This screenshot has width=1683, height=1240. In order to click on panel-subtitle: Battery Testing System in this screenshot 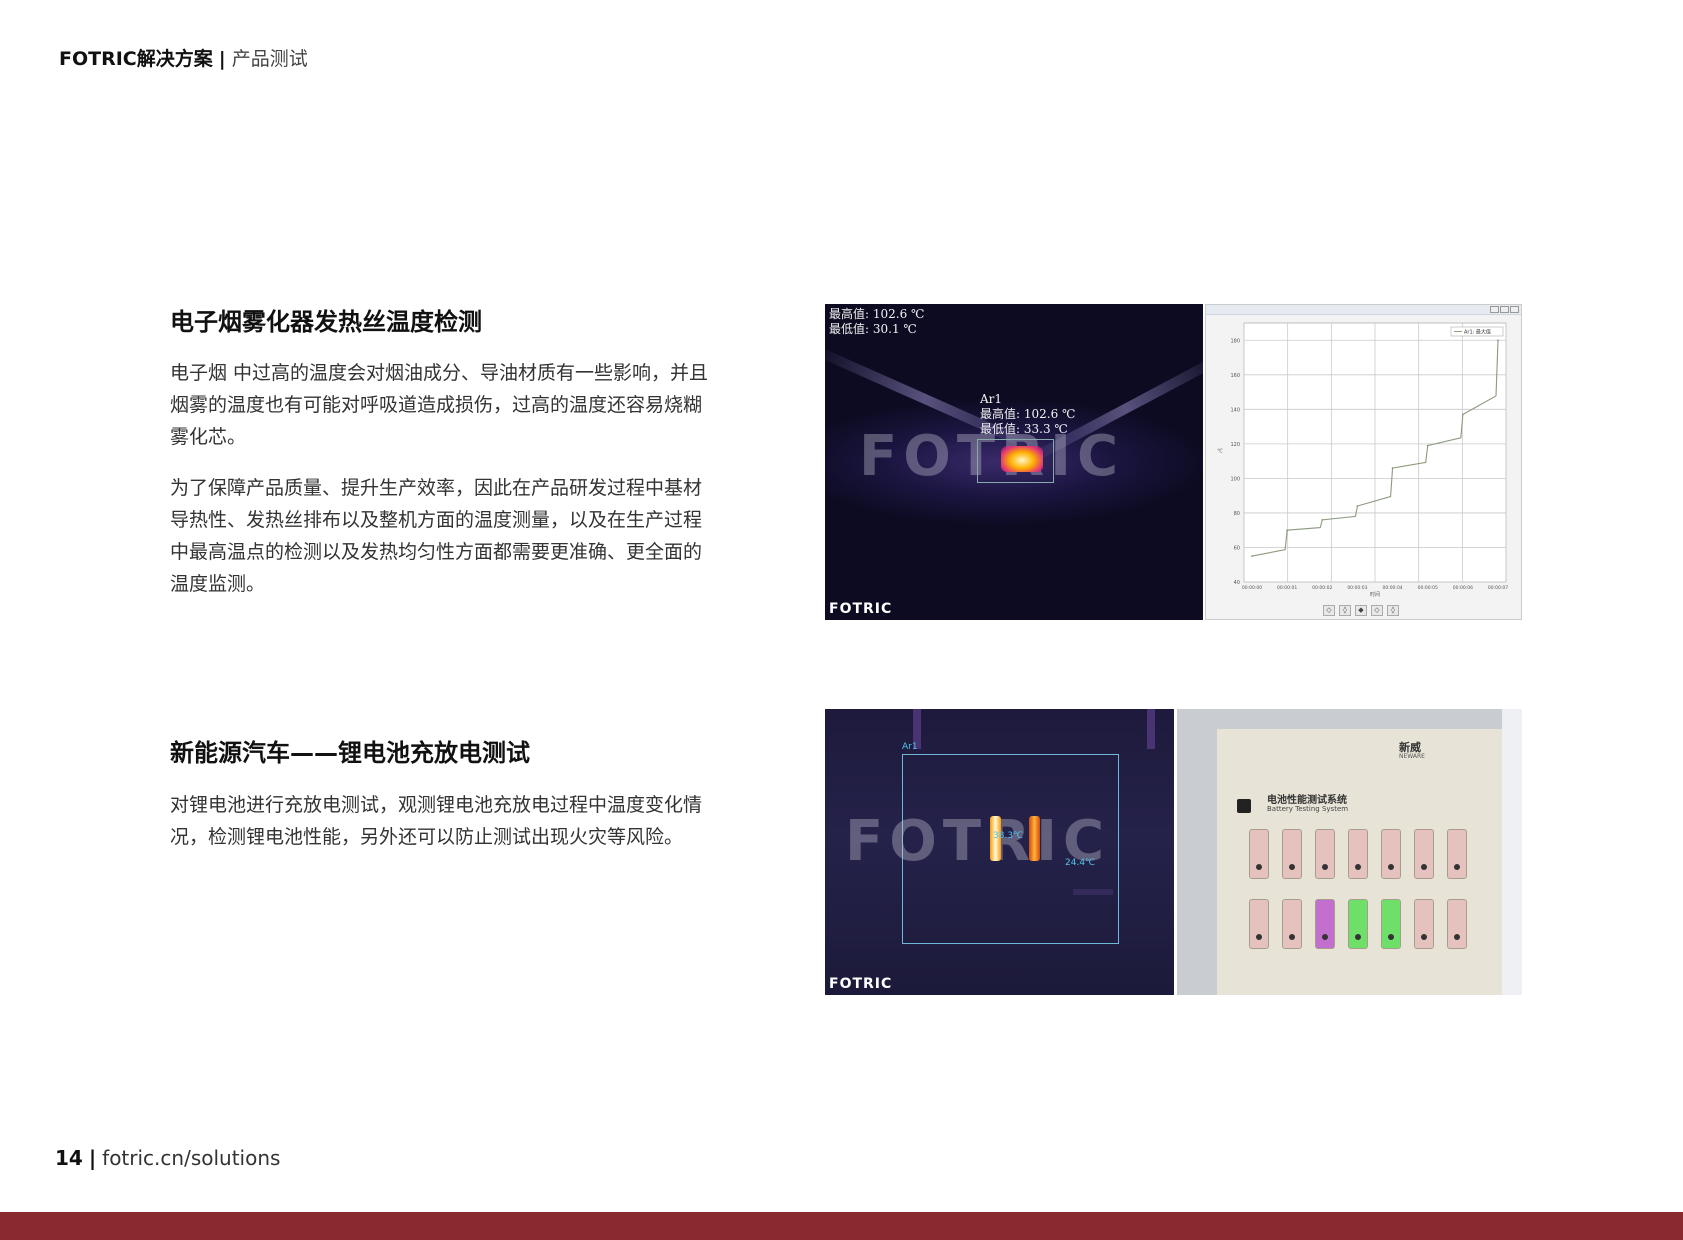, I will do `click(1308, 809)`.